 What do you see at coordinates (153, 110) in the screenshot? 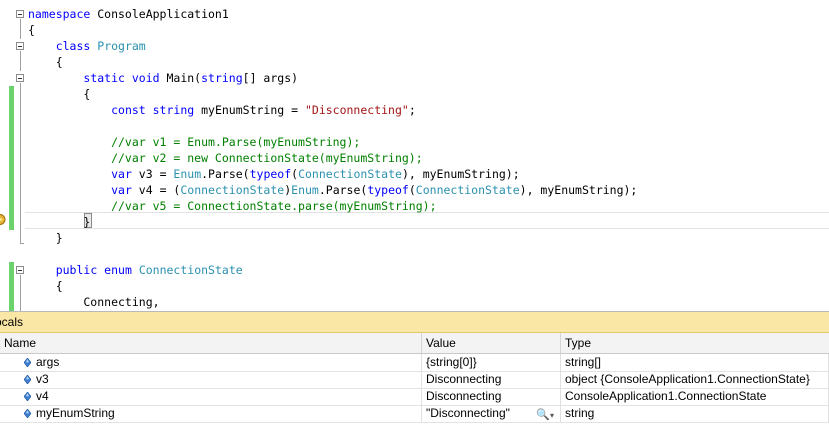
I see `code-token: const string` at bounding box center [153, 110].